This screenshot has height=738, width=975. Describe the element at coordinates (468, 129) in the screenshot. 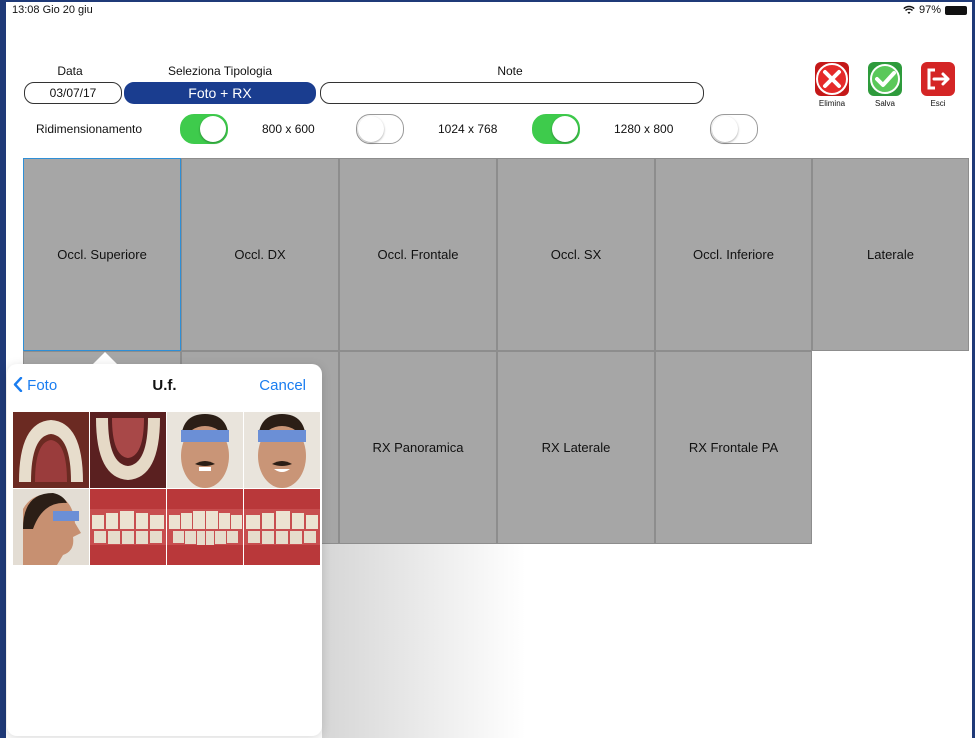

I see `option-1024-label: 1024 x 768` at that location.